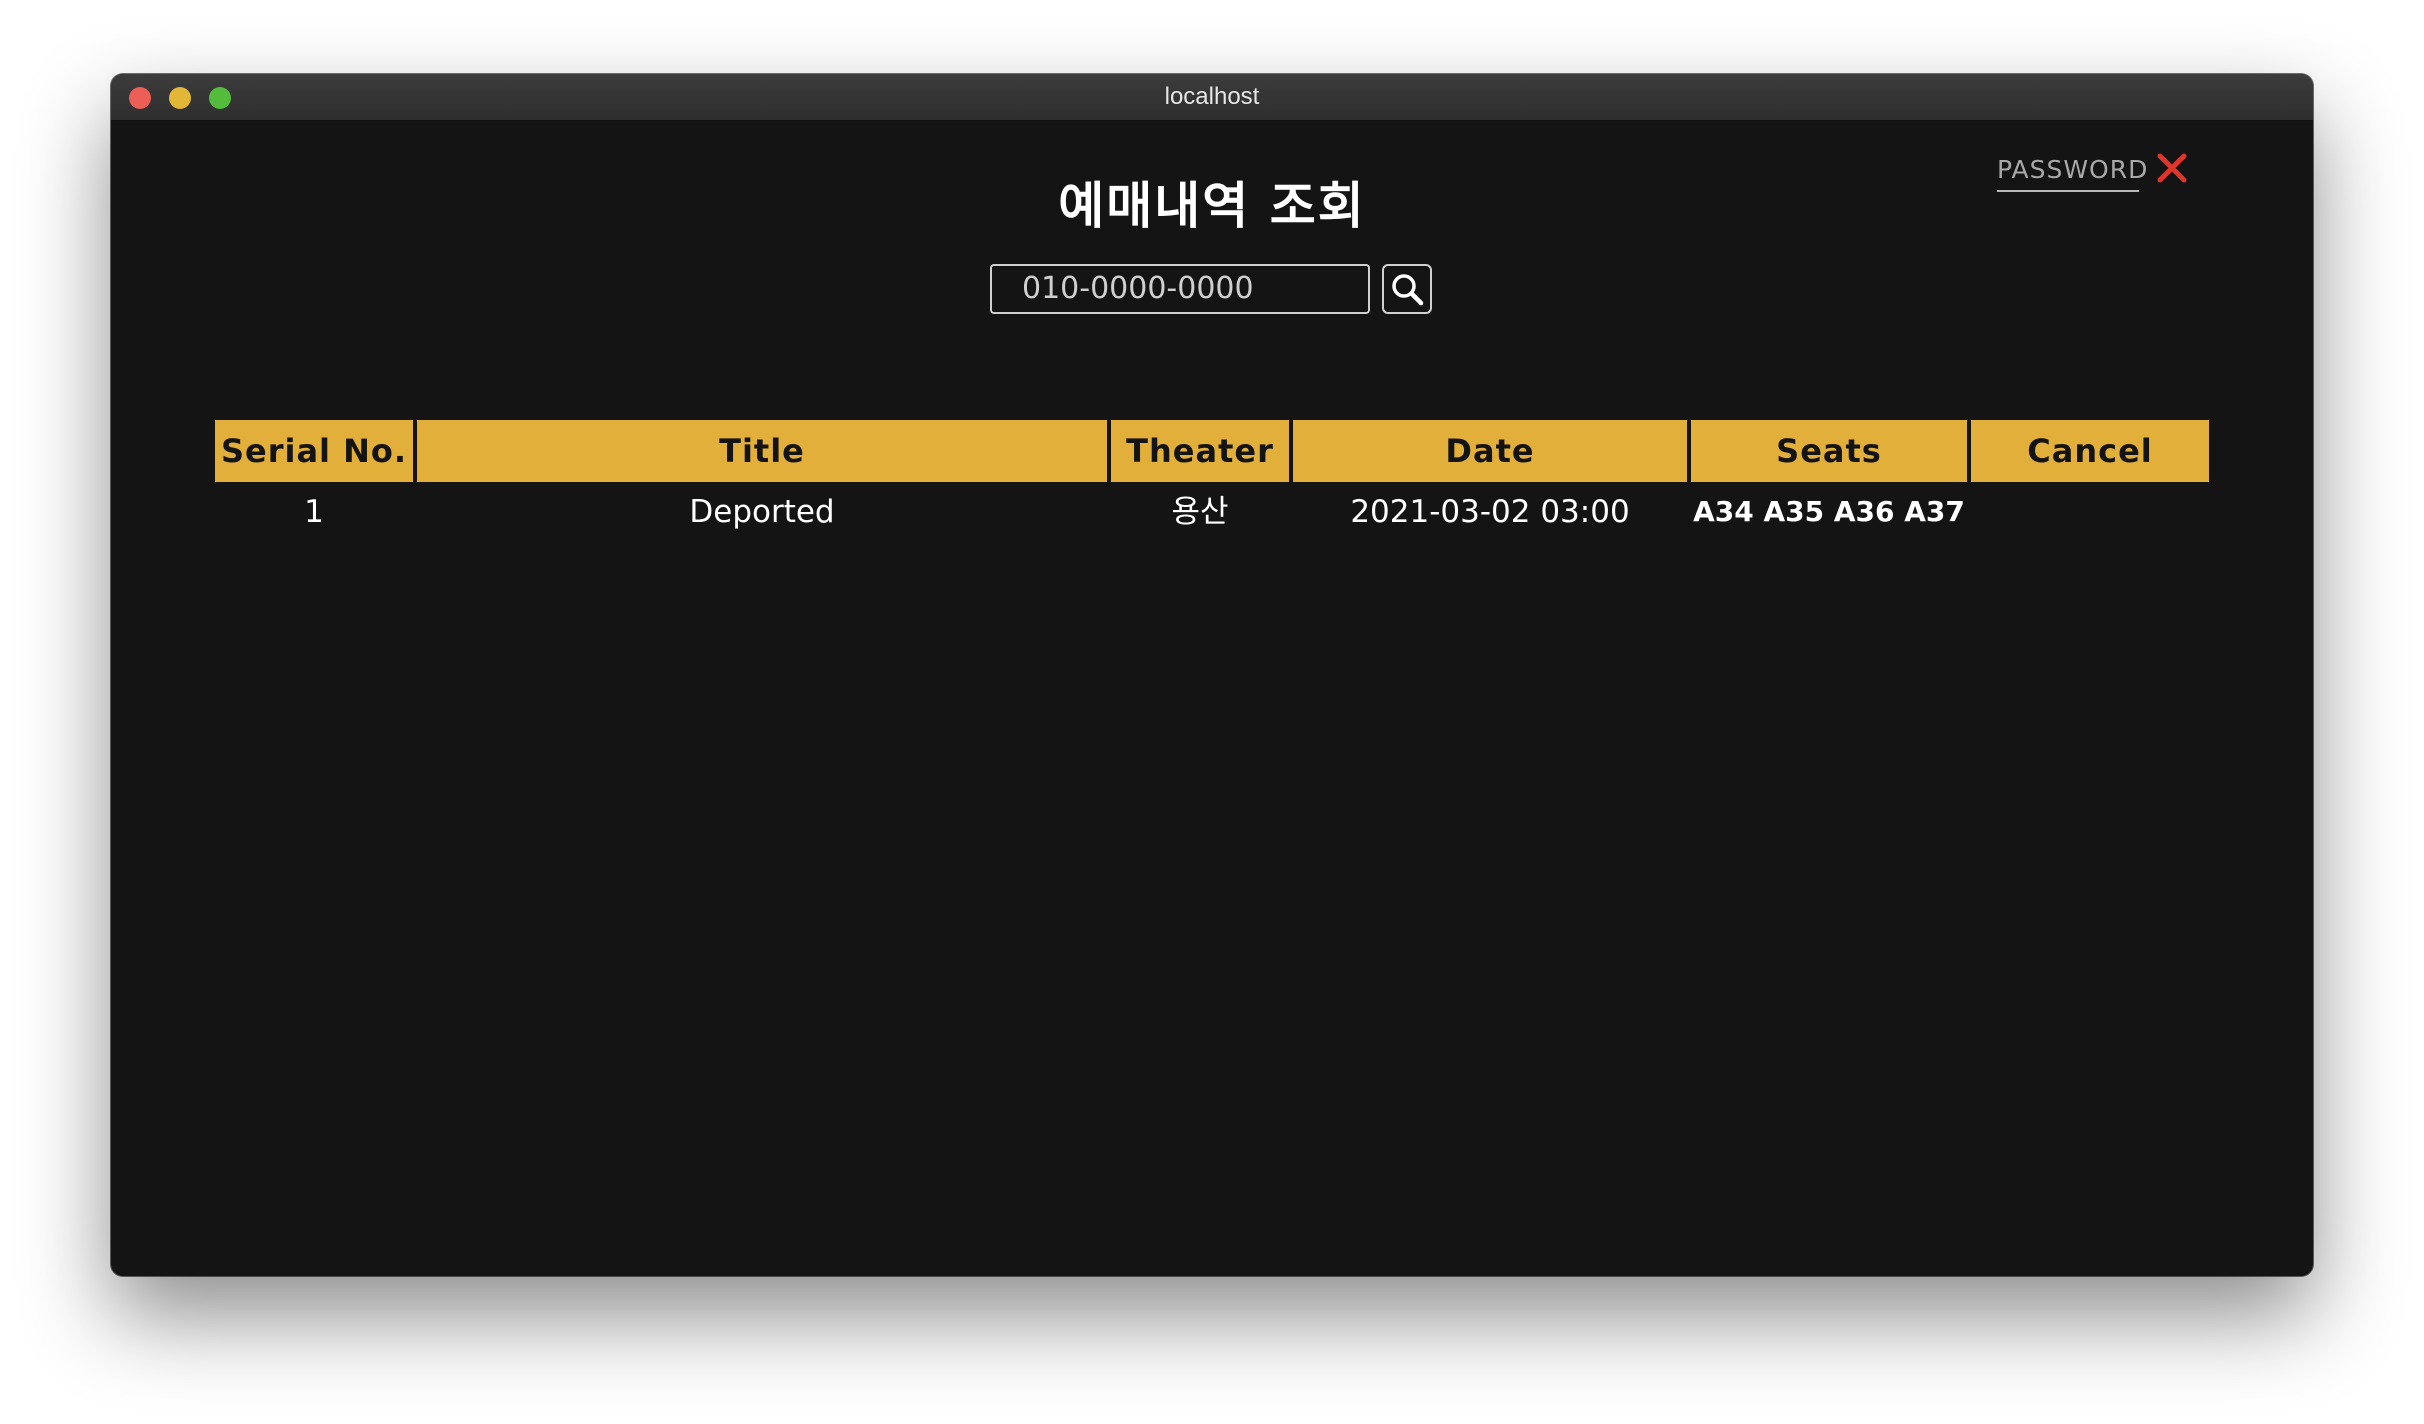 This screenshot has height=1424, width=2424. Describe the element at coordinates (314, 451) in the screenshot. I see `column-header-serial: Serial No.` at that location.